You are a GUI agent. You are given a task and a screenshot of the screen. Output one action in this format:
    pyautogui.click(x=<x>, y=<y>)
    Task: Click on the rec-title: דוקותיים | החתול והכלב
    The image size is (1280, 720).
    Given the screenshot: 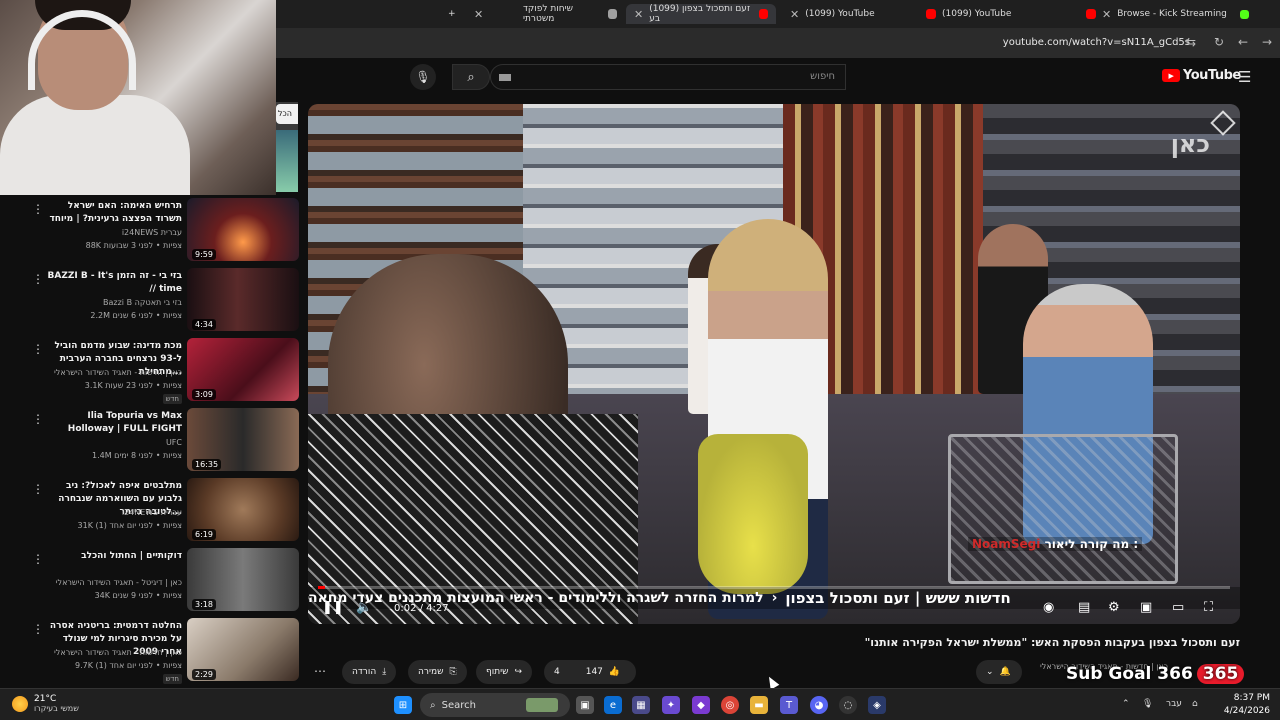 What is the action you would take?
    pyautogui.click(x=112, y=556)
    